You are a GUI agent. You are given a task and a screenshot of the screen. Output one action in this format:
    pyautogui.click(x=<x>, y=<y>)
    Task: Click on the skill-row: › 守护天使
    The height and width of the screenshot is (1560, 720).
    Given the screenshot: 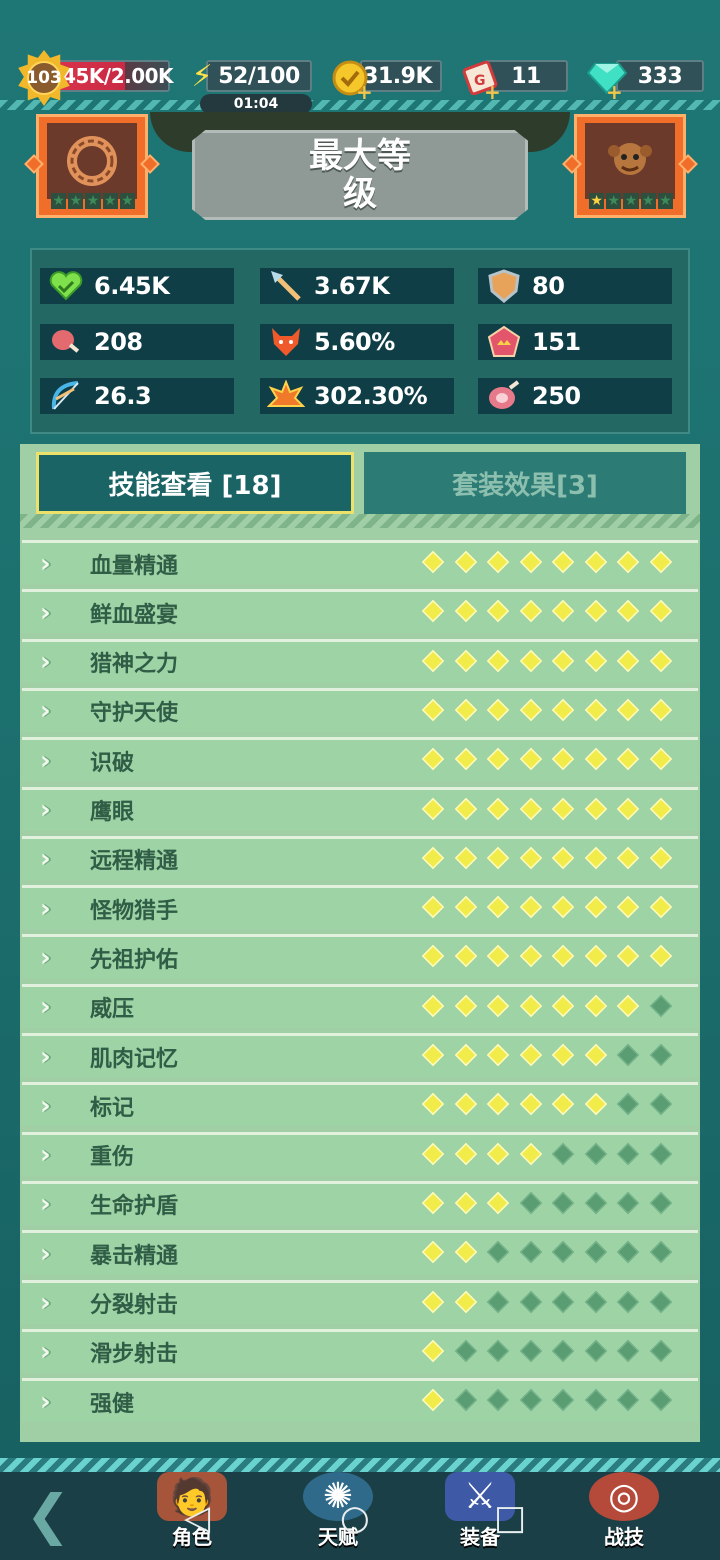 What is the action you would take?
    pyautogui.click(x=360, y=709)
    